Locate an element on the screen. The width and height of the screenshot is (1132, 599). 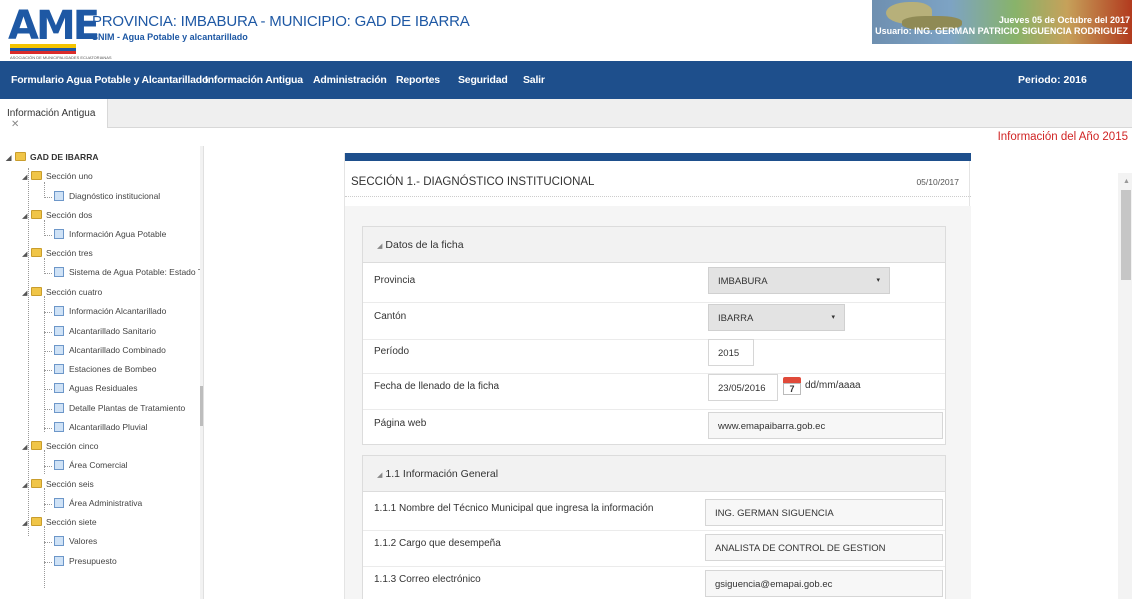
tree-leaf-area-comercial: Área Comercial is located at coordinates (91, 465).